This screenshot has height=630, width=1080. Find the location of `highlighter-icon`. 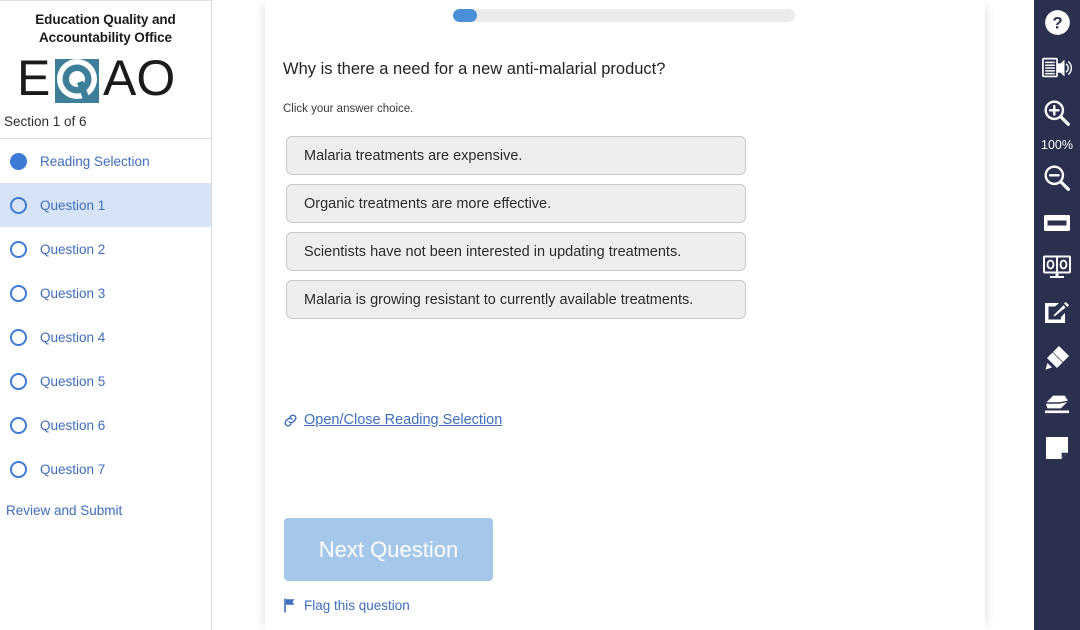

highlighter-icon is located at coordinates (1057, 357).